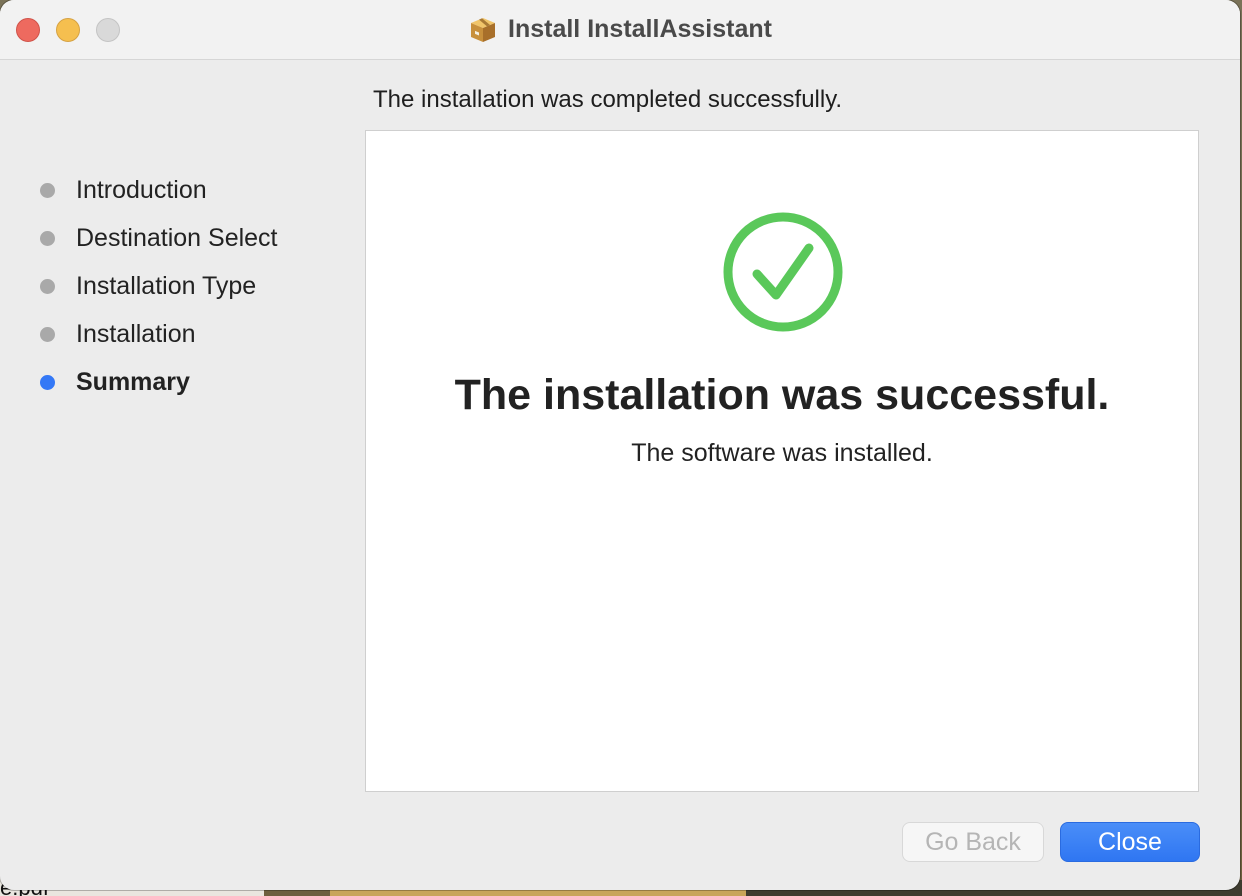 The width and height of the screenshot is (1242, 896). What do you see at coordinates (782, 395) in the screenshot?
I see `success-headline: The installation was successful.` at bounding box center [782, 395].